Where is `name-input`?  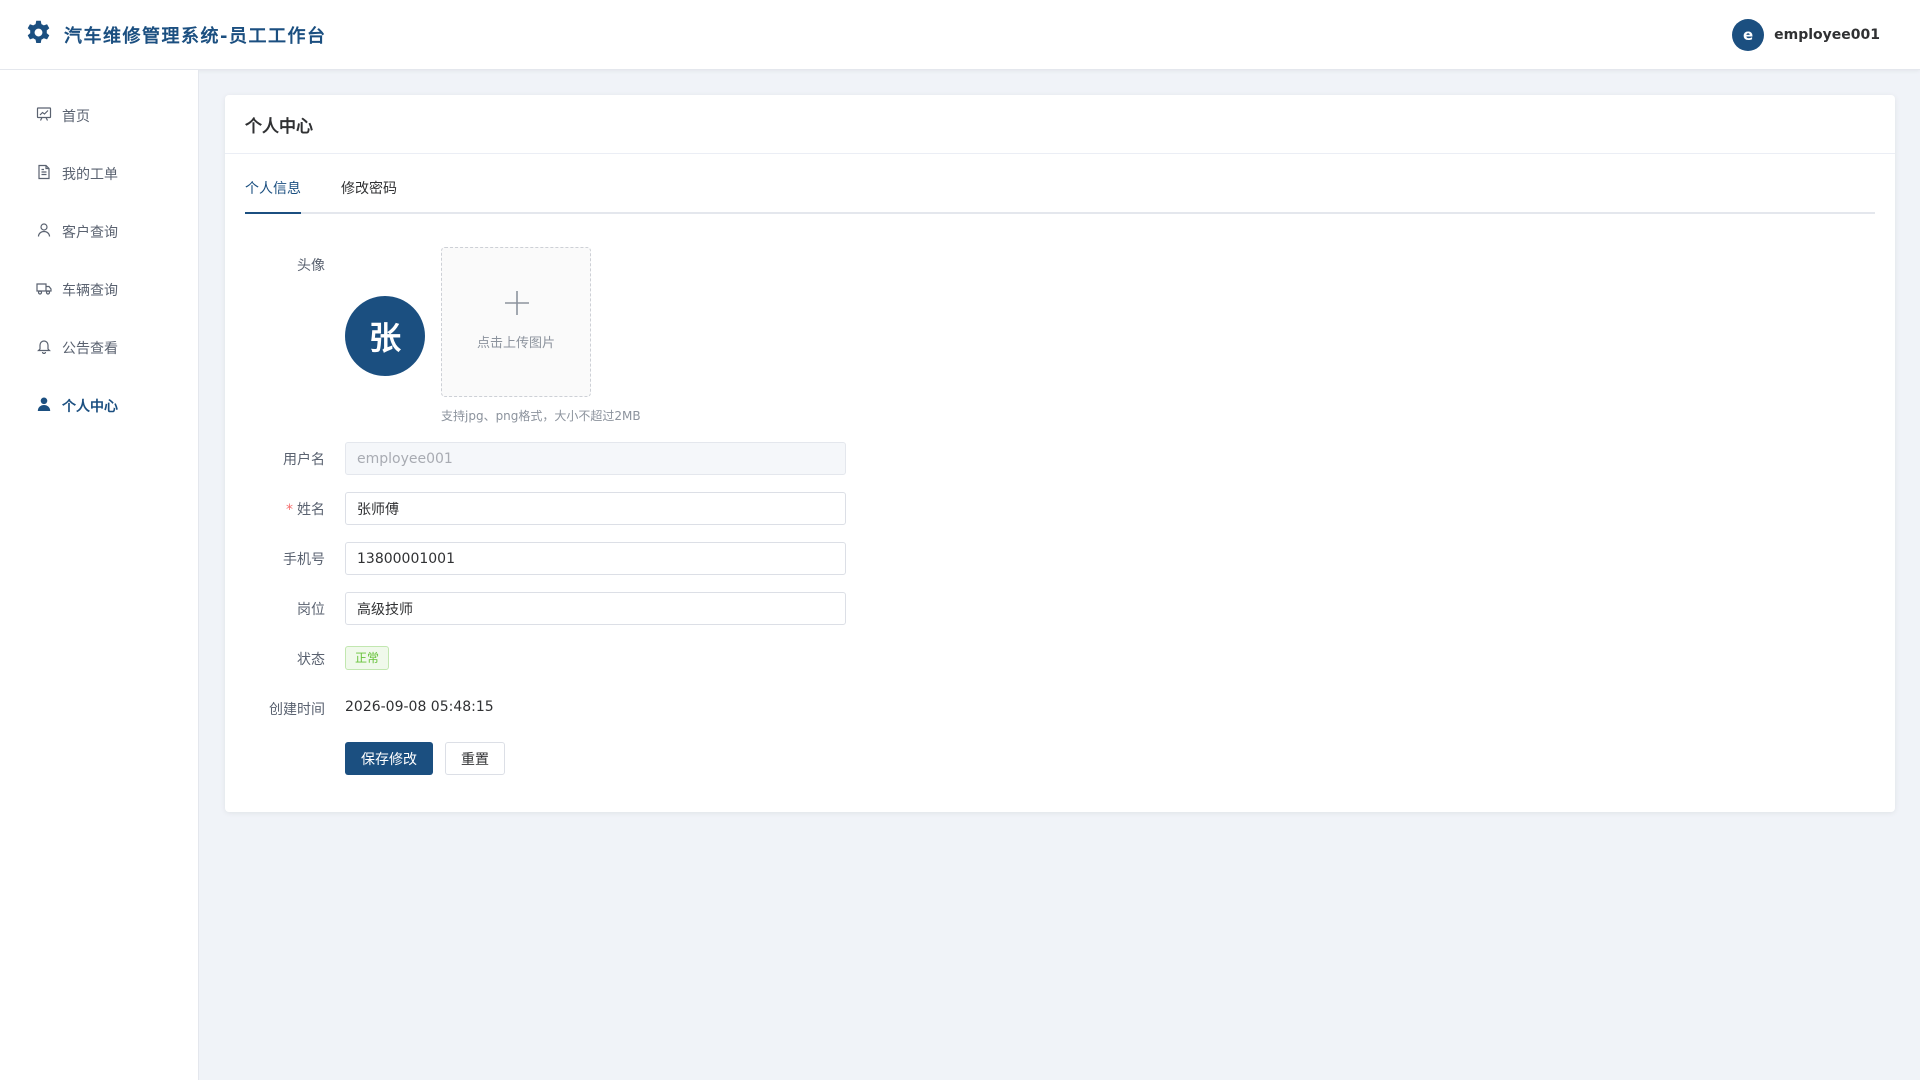 name-input is located at coordinates (595, 508).